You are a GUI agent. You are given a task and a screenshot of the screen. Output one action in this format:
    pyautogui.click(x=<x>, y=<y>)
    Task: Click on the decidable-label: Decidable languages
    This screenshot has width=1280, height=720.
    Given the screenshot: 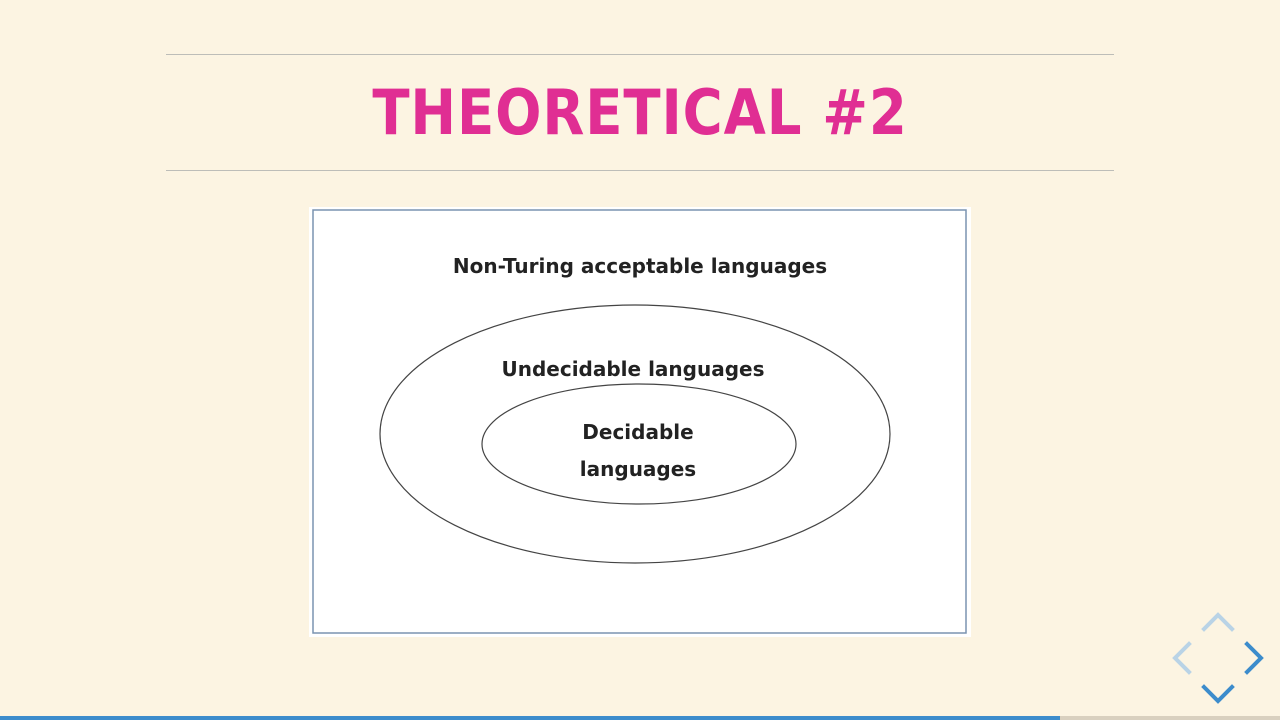 What is the action you would take?
    pyautogui.click(x=638, y=450)
    